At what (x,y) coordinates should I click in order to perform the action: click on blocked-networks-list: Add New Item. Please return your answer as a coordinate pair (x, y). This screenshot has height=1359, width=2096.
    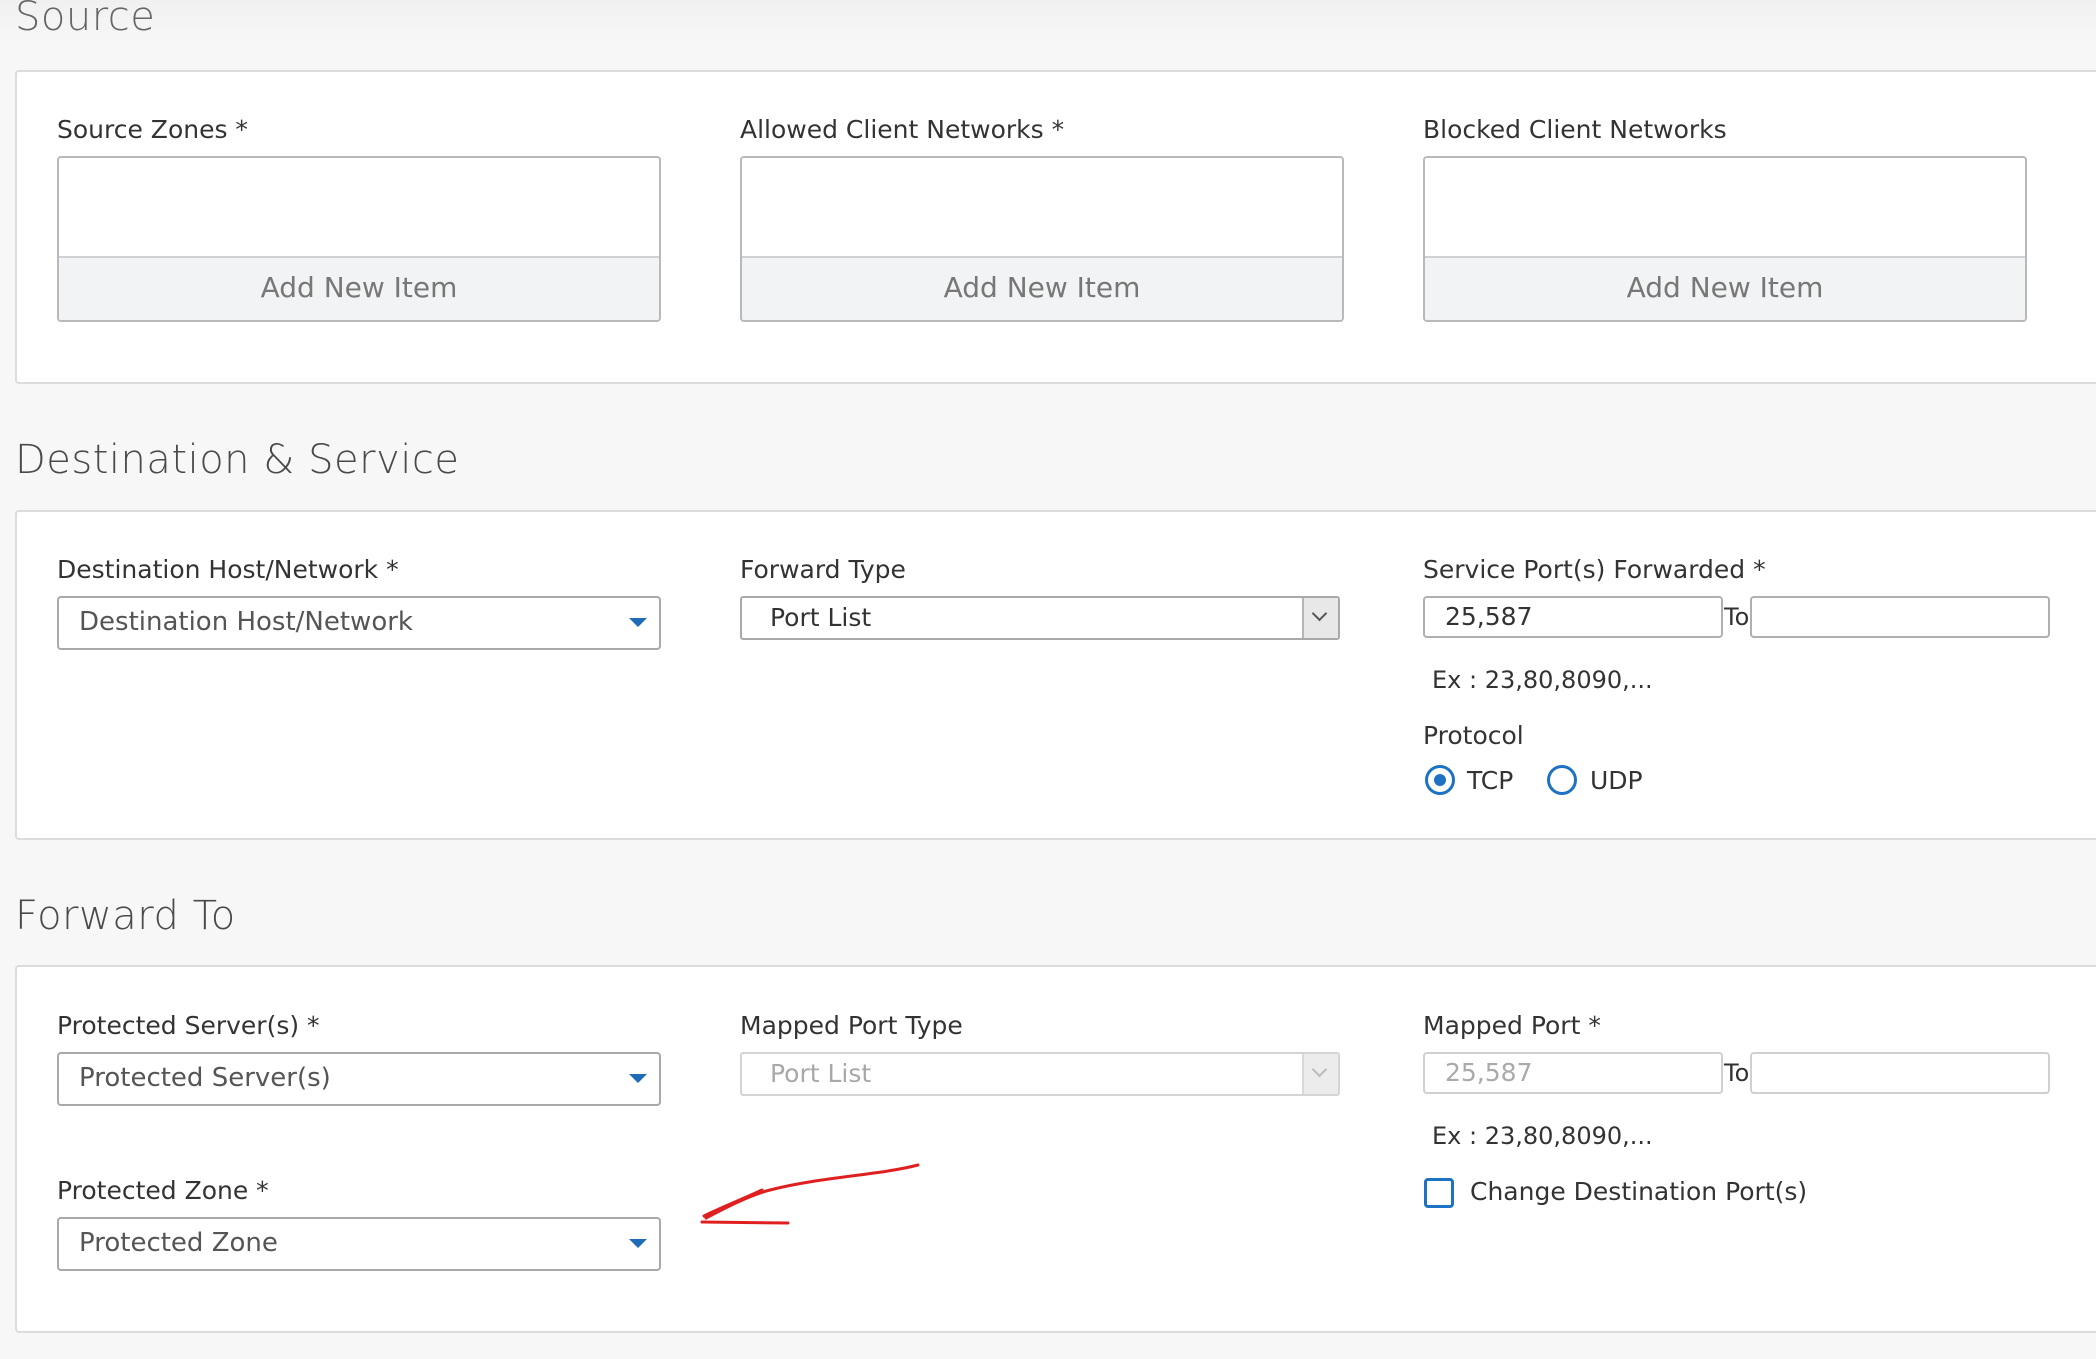
    Looking at the image, I should click on (1725, 239).